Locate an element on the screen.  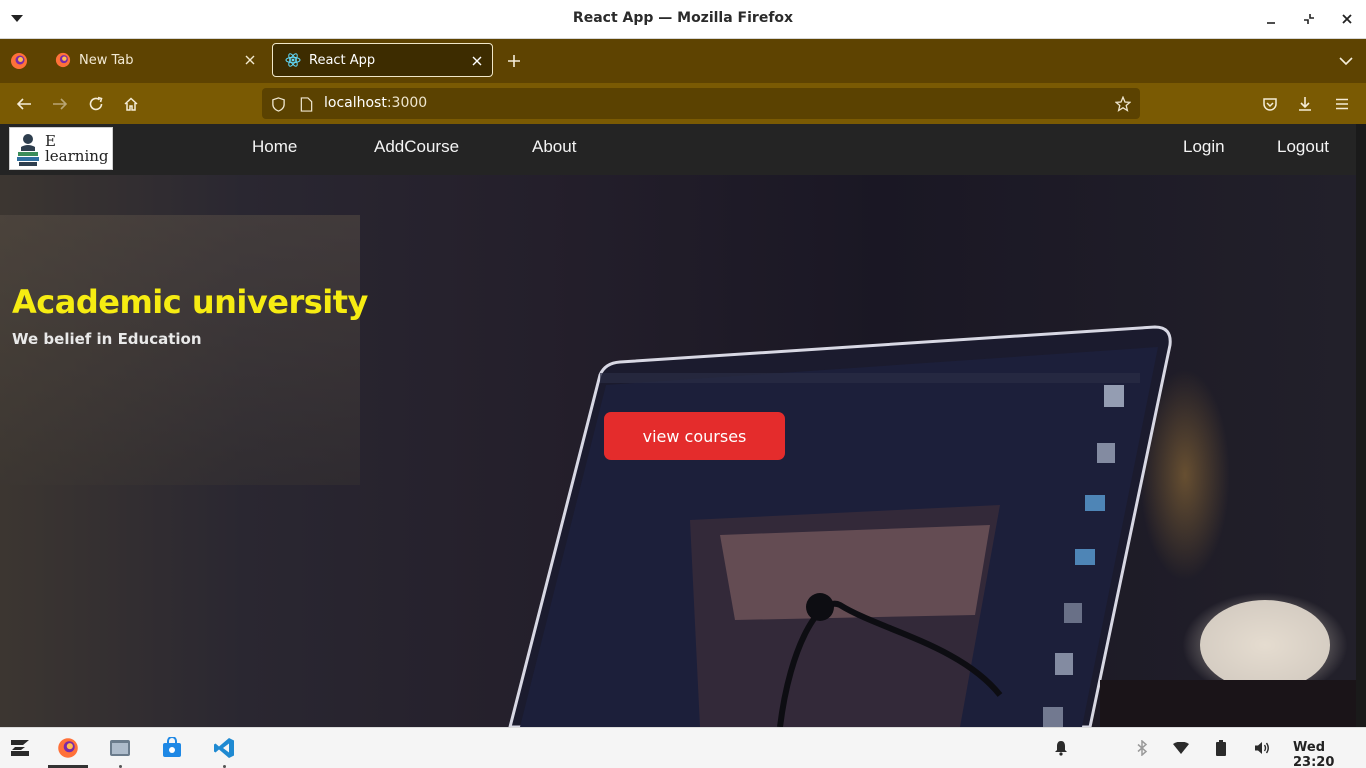
taskbar-files is located at coordinates (120, 748).